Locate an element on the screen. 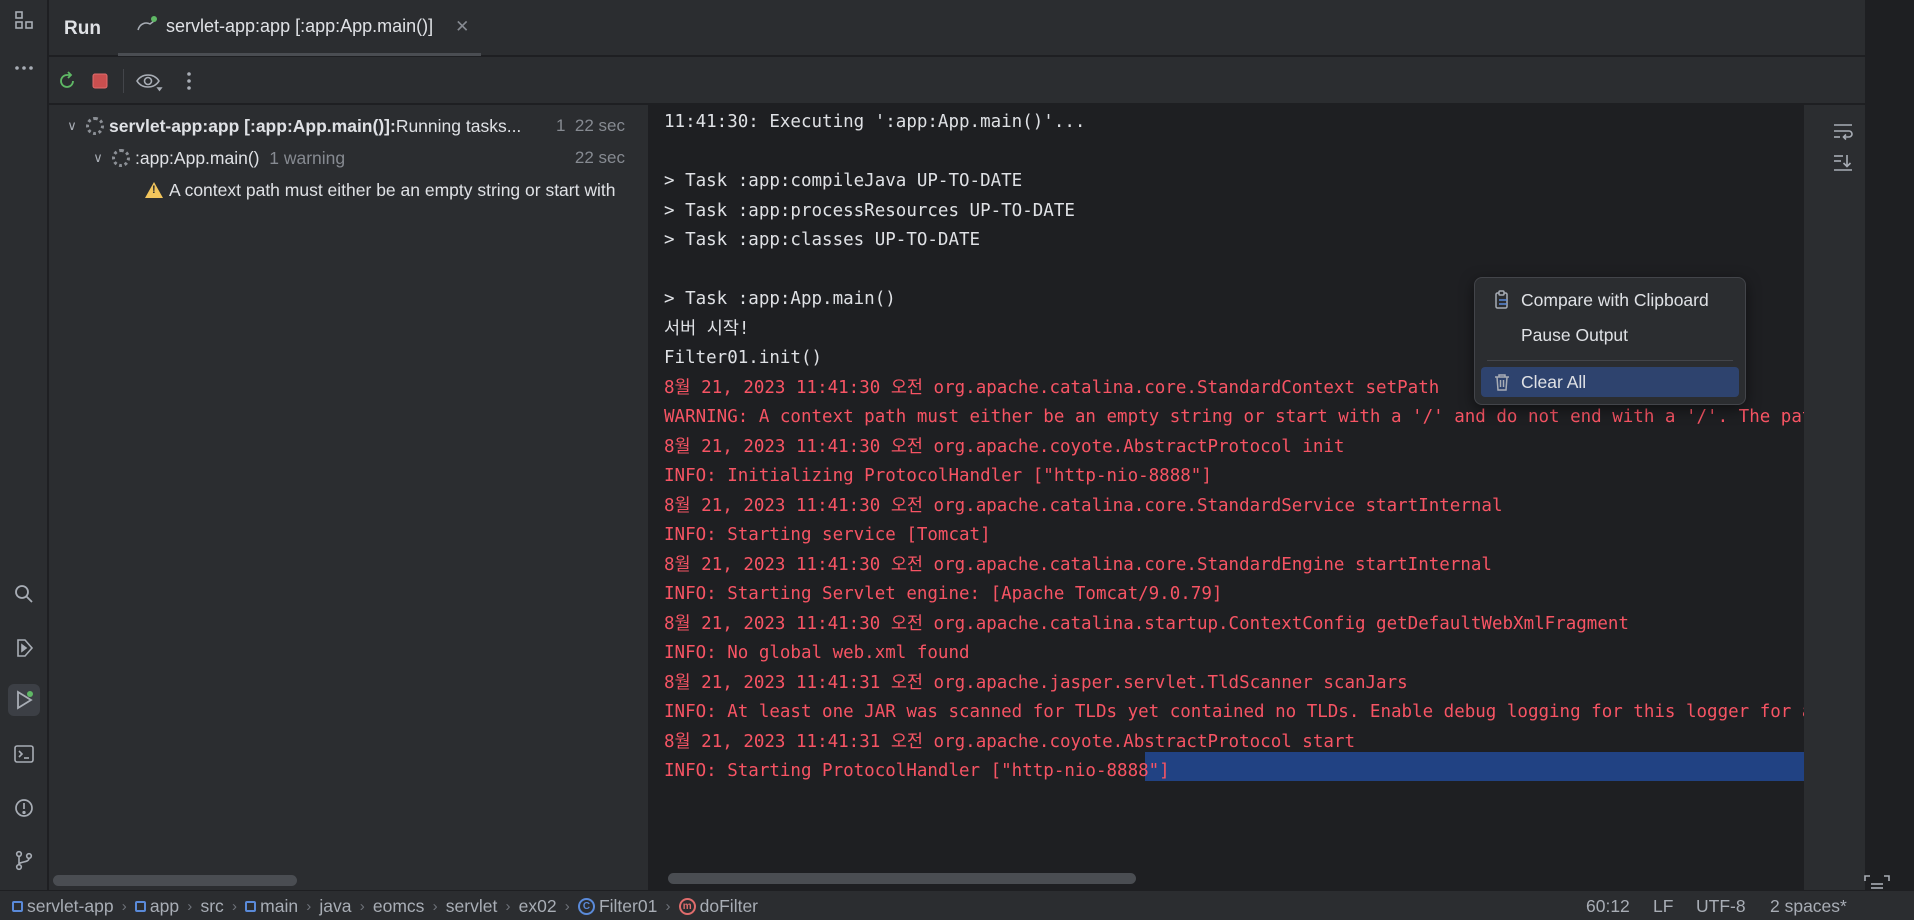 The width and height of the screenshot is (1914, 920). breadcrumb-item: ex02 is located at coordinates (538, 906).